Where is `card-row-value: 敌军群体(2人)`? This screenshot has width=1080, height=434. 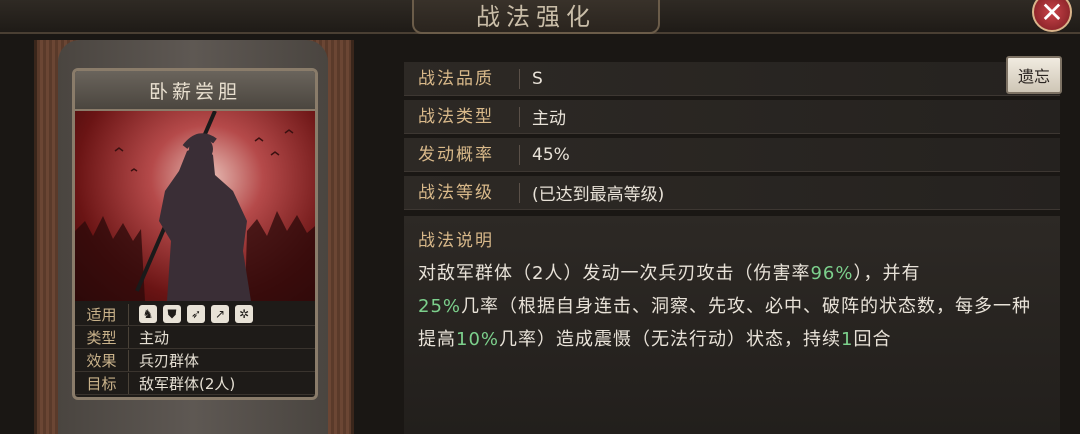
card-row-value: 敌军群体(2人) is located at coordinates (187, 383).